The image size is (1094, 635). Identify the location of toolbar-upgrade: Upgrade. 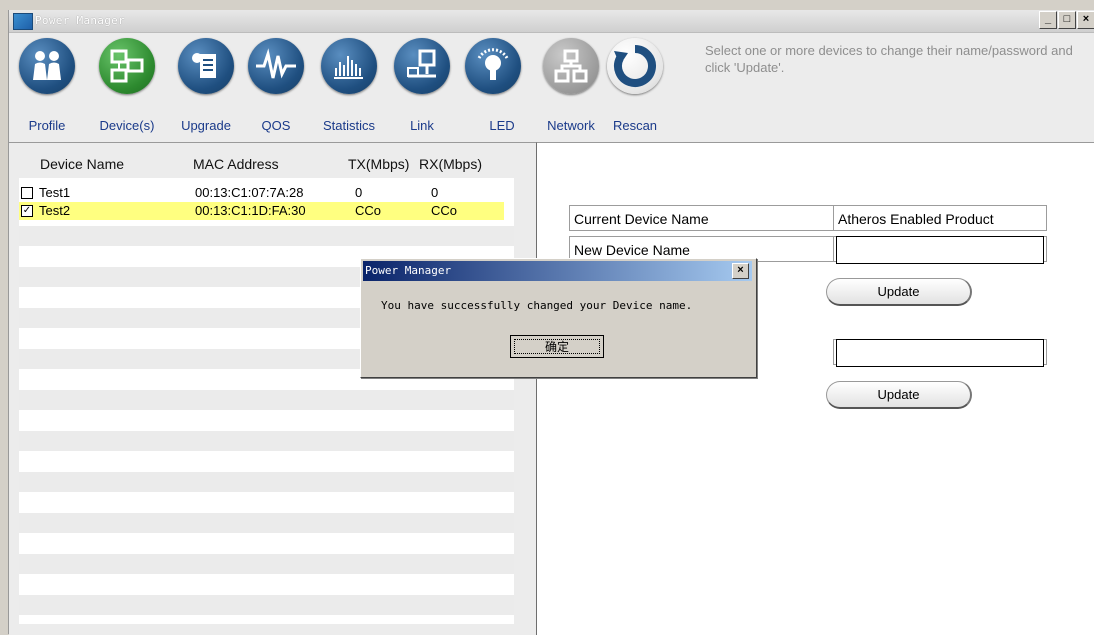
(206, 85).